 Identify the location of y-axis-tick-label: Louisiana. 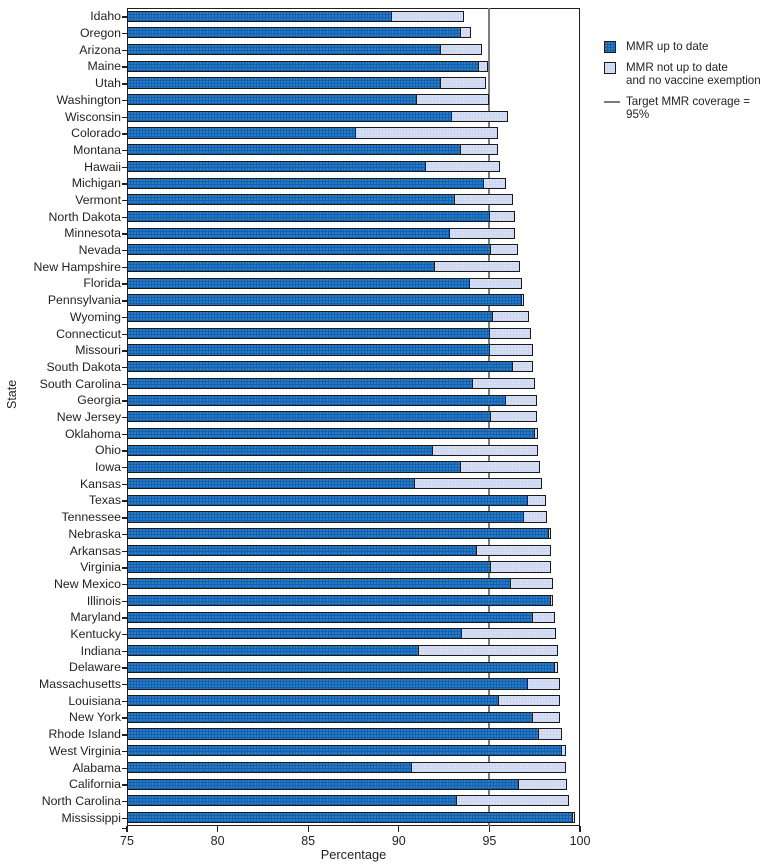
(94, 700).